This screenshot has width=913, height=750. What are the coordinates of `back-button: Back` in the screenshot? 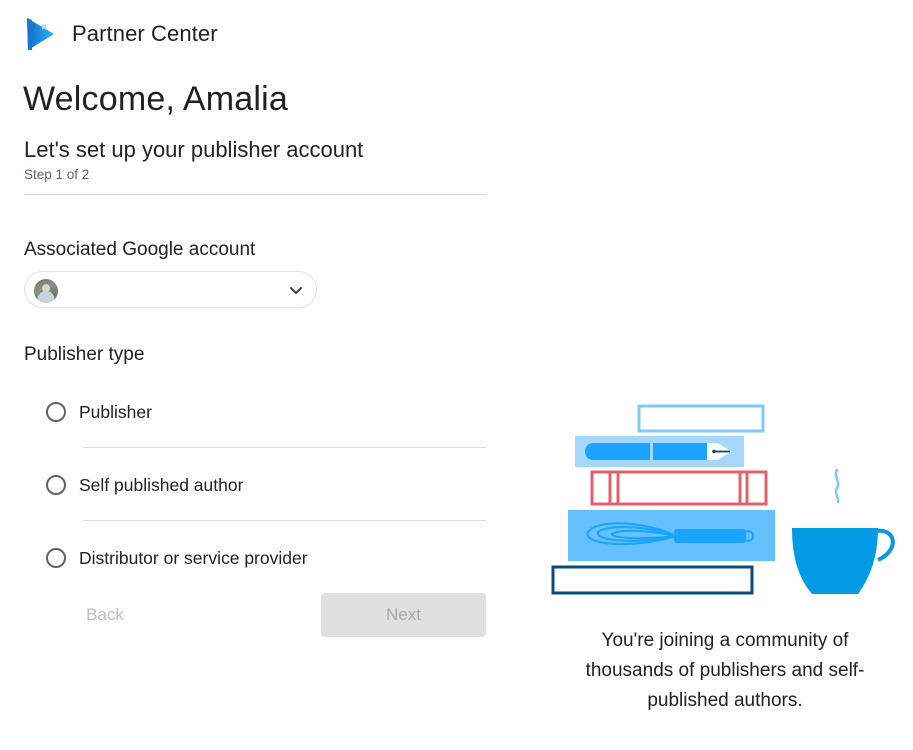 It's located at (105, 615).